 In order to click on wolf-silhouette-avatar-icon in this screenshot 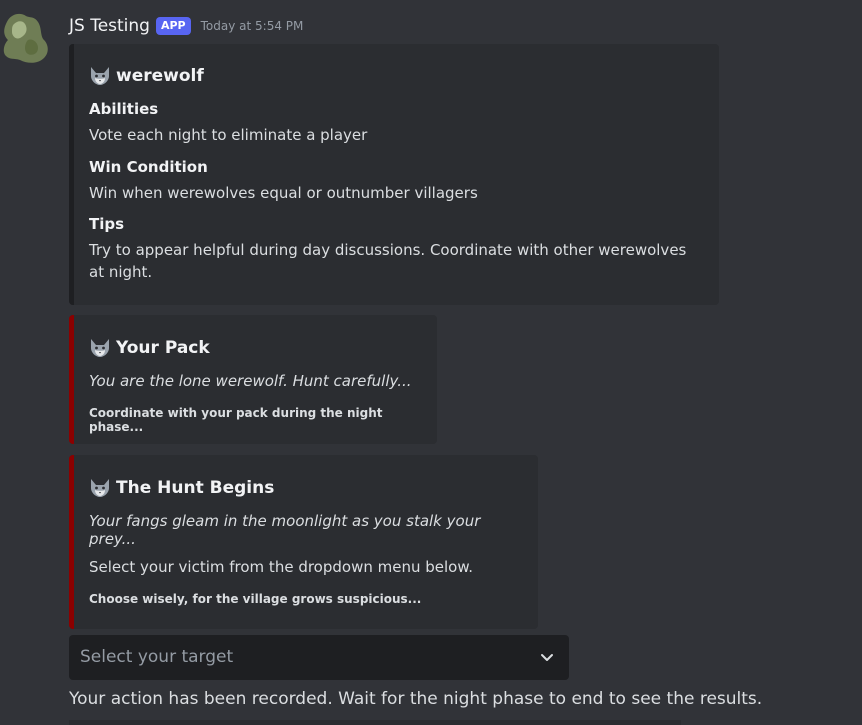, I will do `click(25, 38)`.